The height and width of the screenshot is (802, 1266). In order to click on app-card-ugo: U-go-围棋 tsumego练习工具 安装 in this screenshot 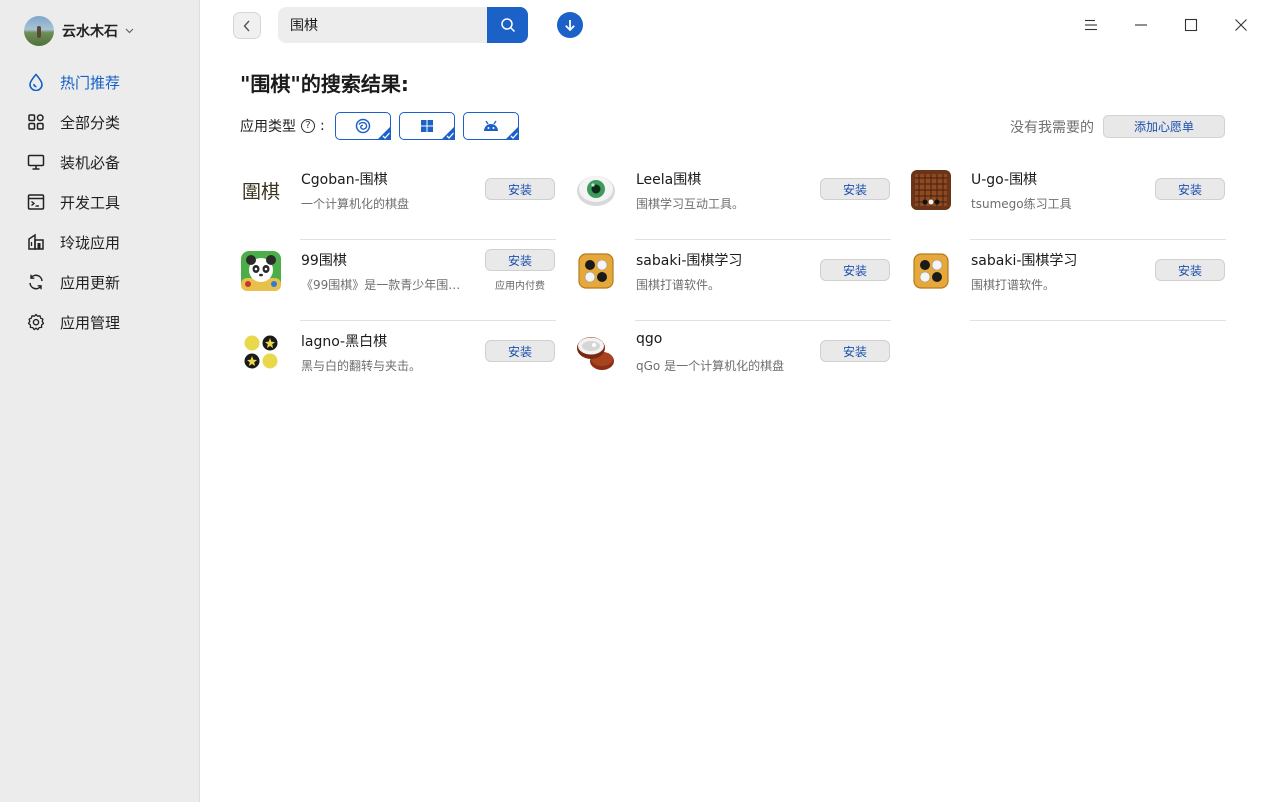, I will do `click(1068, 200)`.